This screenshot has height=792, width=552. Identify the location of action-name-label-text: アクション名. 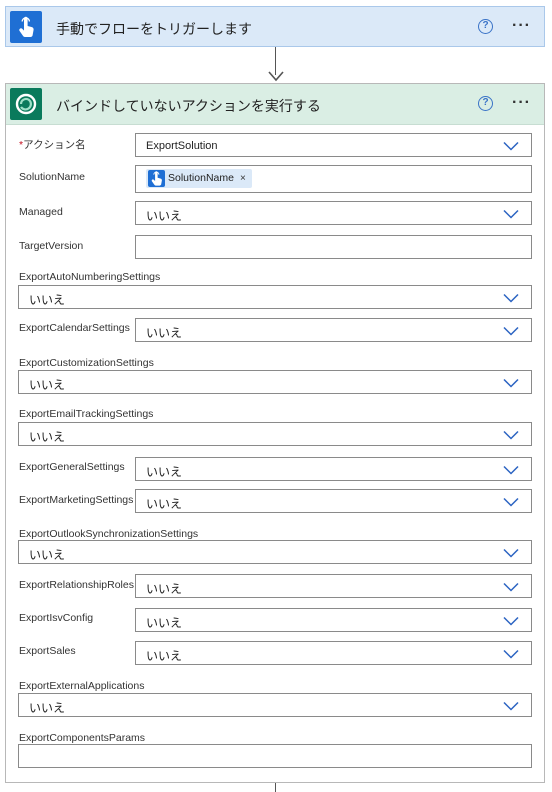
(54, 145).